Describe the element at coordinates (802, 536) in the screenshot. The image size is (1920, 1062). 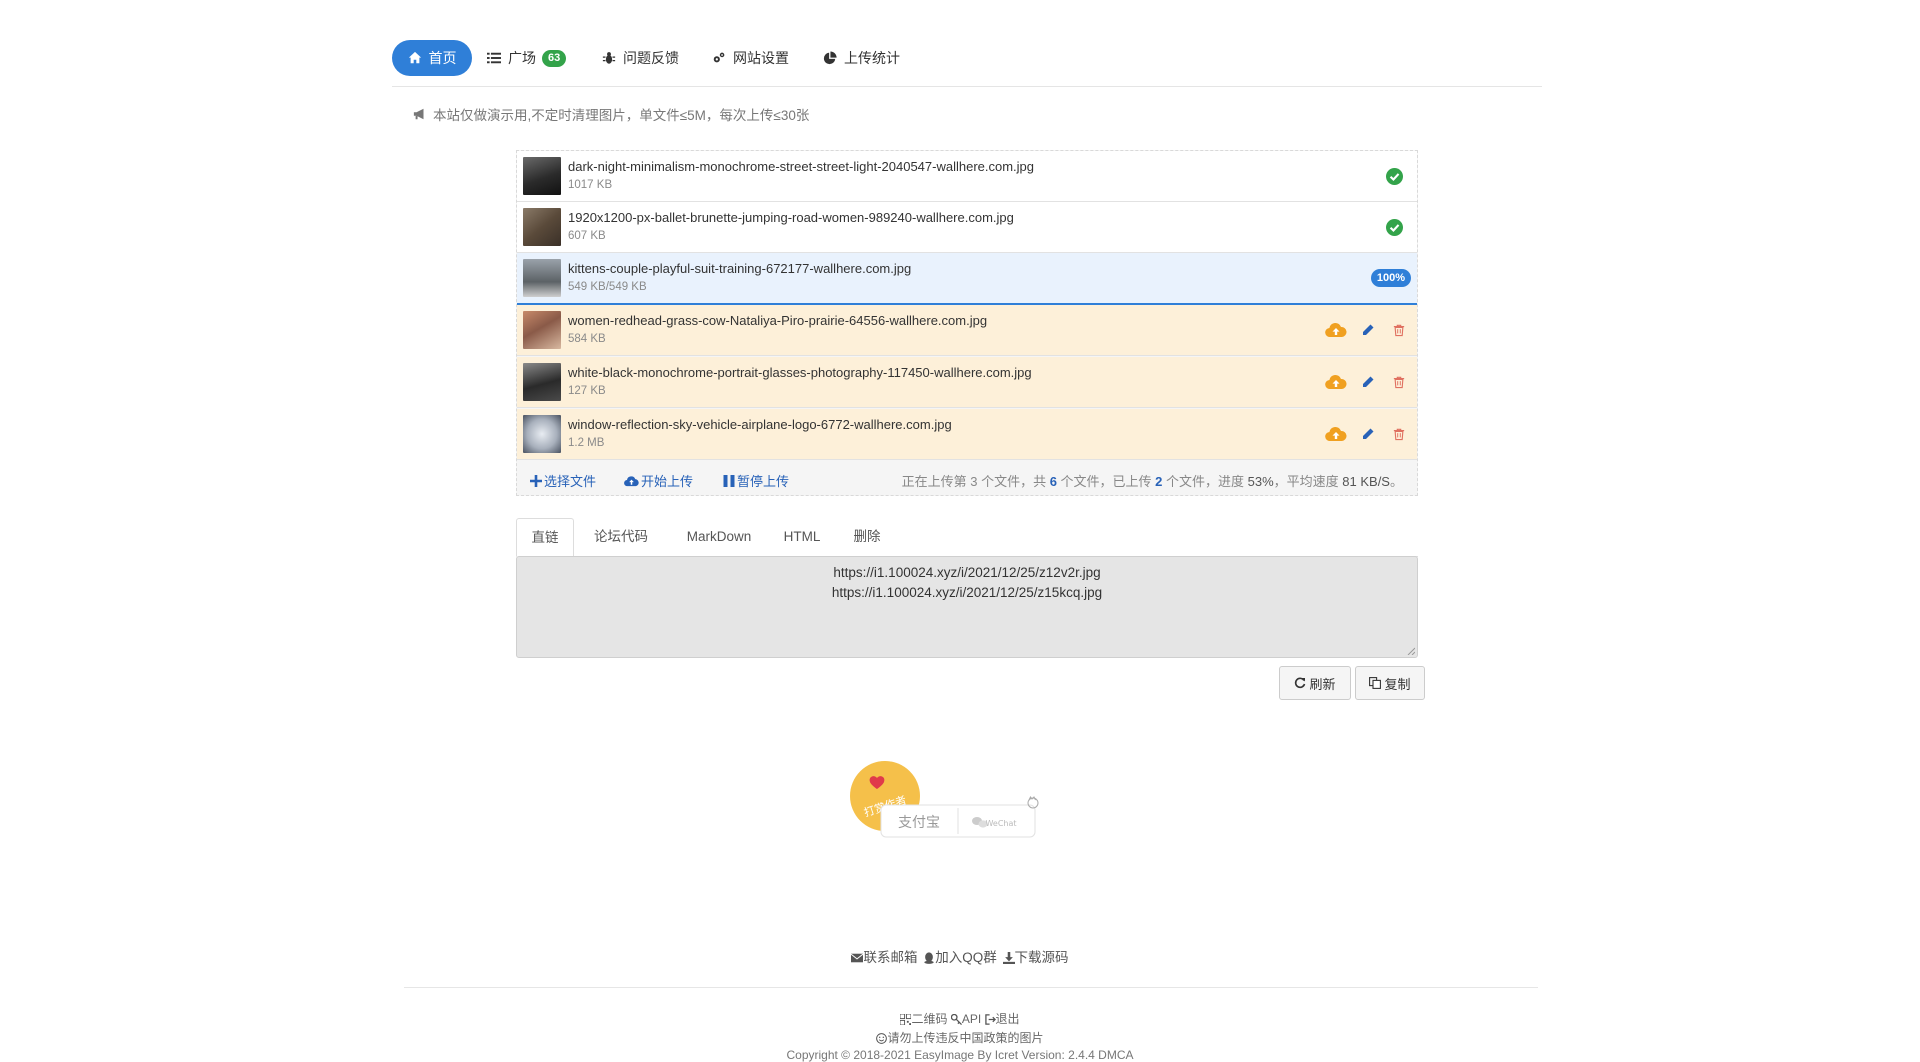
I see `tab-html: HTML` at that location.